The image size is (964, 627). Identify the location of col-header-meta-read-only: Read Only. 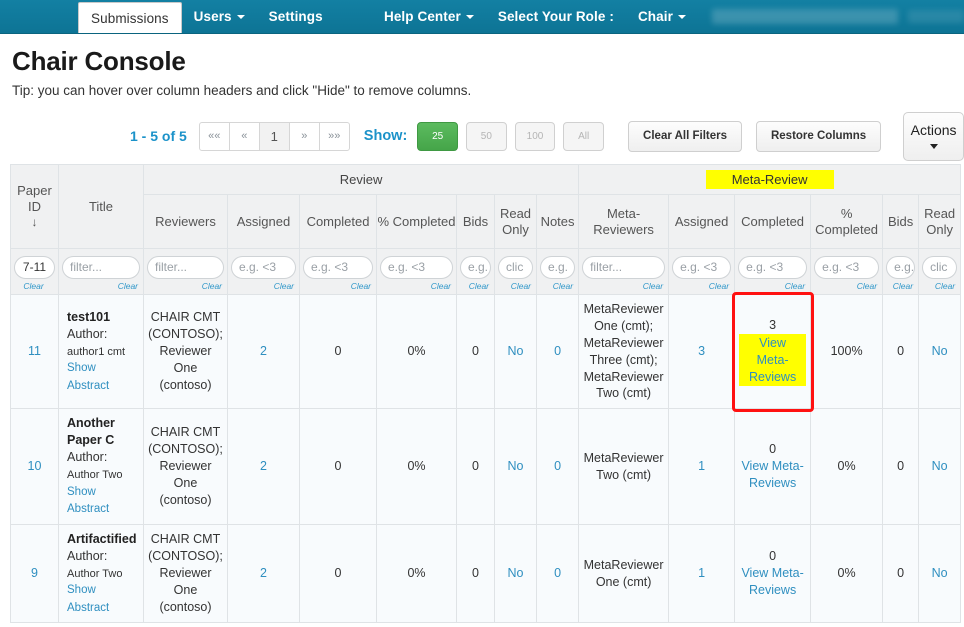
(940, 221).